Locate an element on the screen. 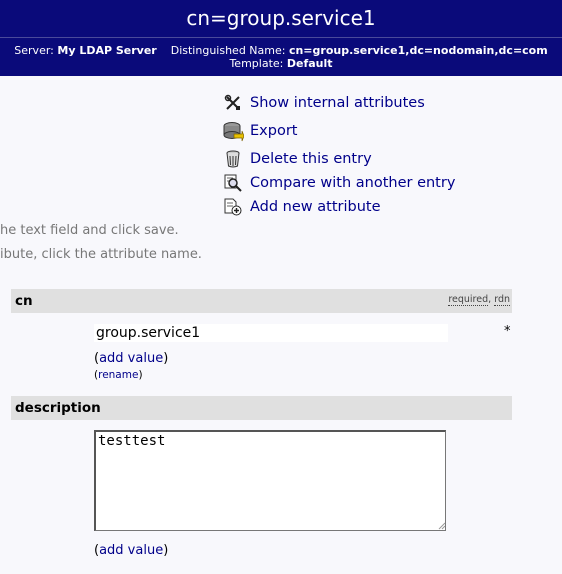 The height and width of the screenshot is (574, 562). dn-label: Distinguished Name: is located at coordinates (228, 50).